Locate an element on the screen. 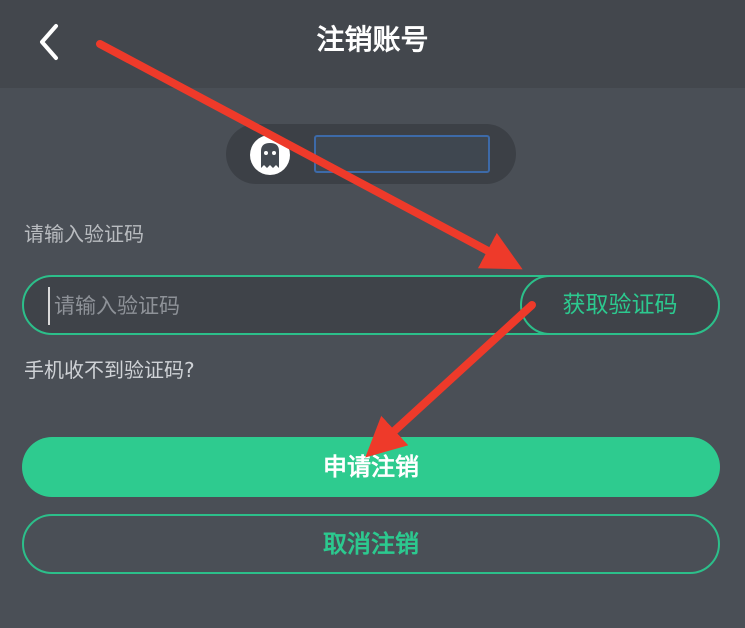  no-code-help-link: 手机收不到验证码? is located at coordinates (109, 368).